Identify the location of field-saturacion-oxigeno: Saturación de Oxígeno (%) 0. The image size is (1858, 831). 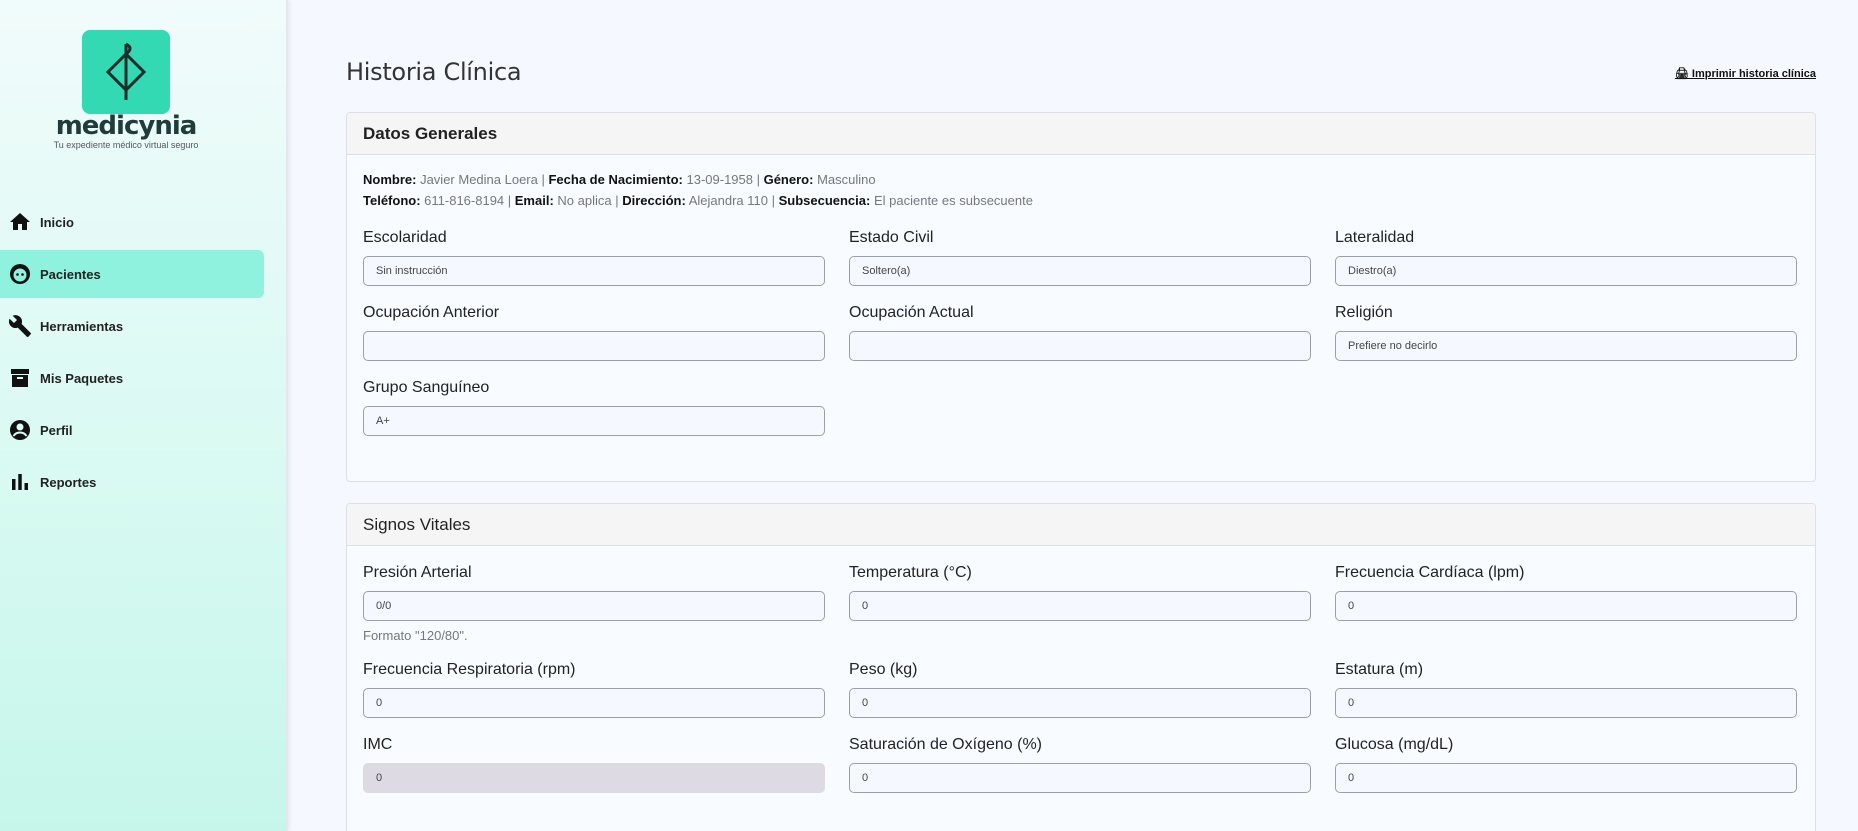
(1080, 764).